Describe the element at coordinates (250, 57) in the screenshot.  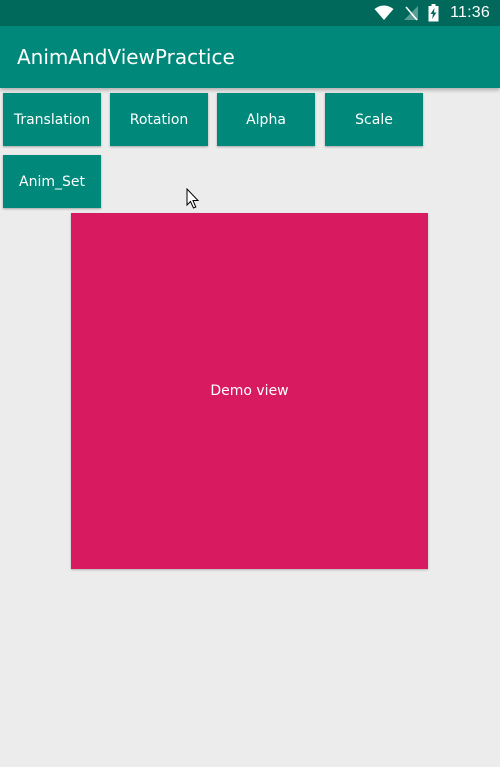
I see `app-bar: AnimAndViewPractice` at that location.